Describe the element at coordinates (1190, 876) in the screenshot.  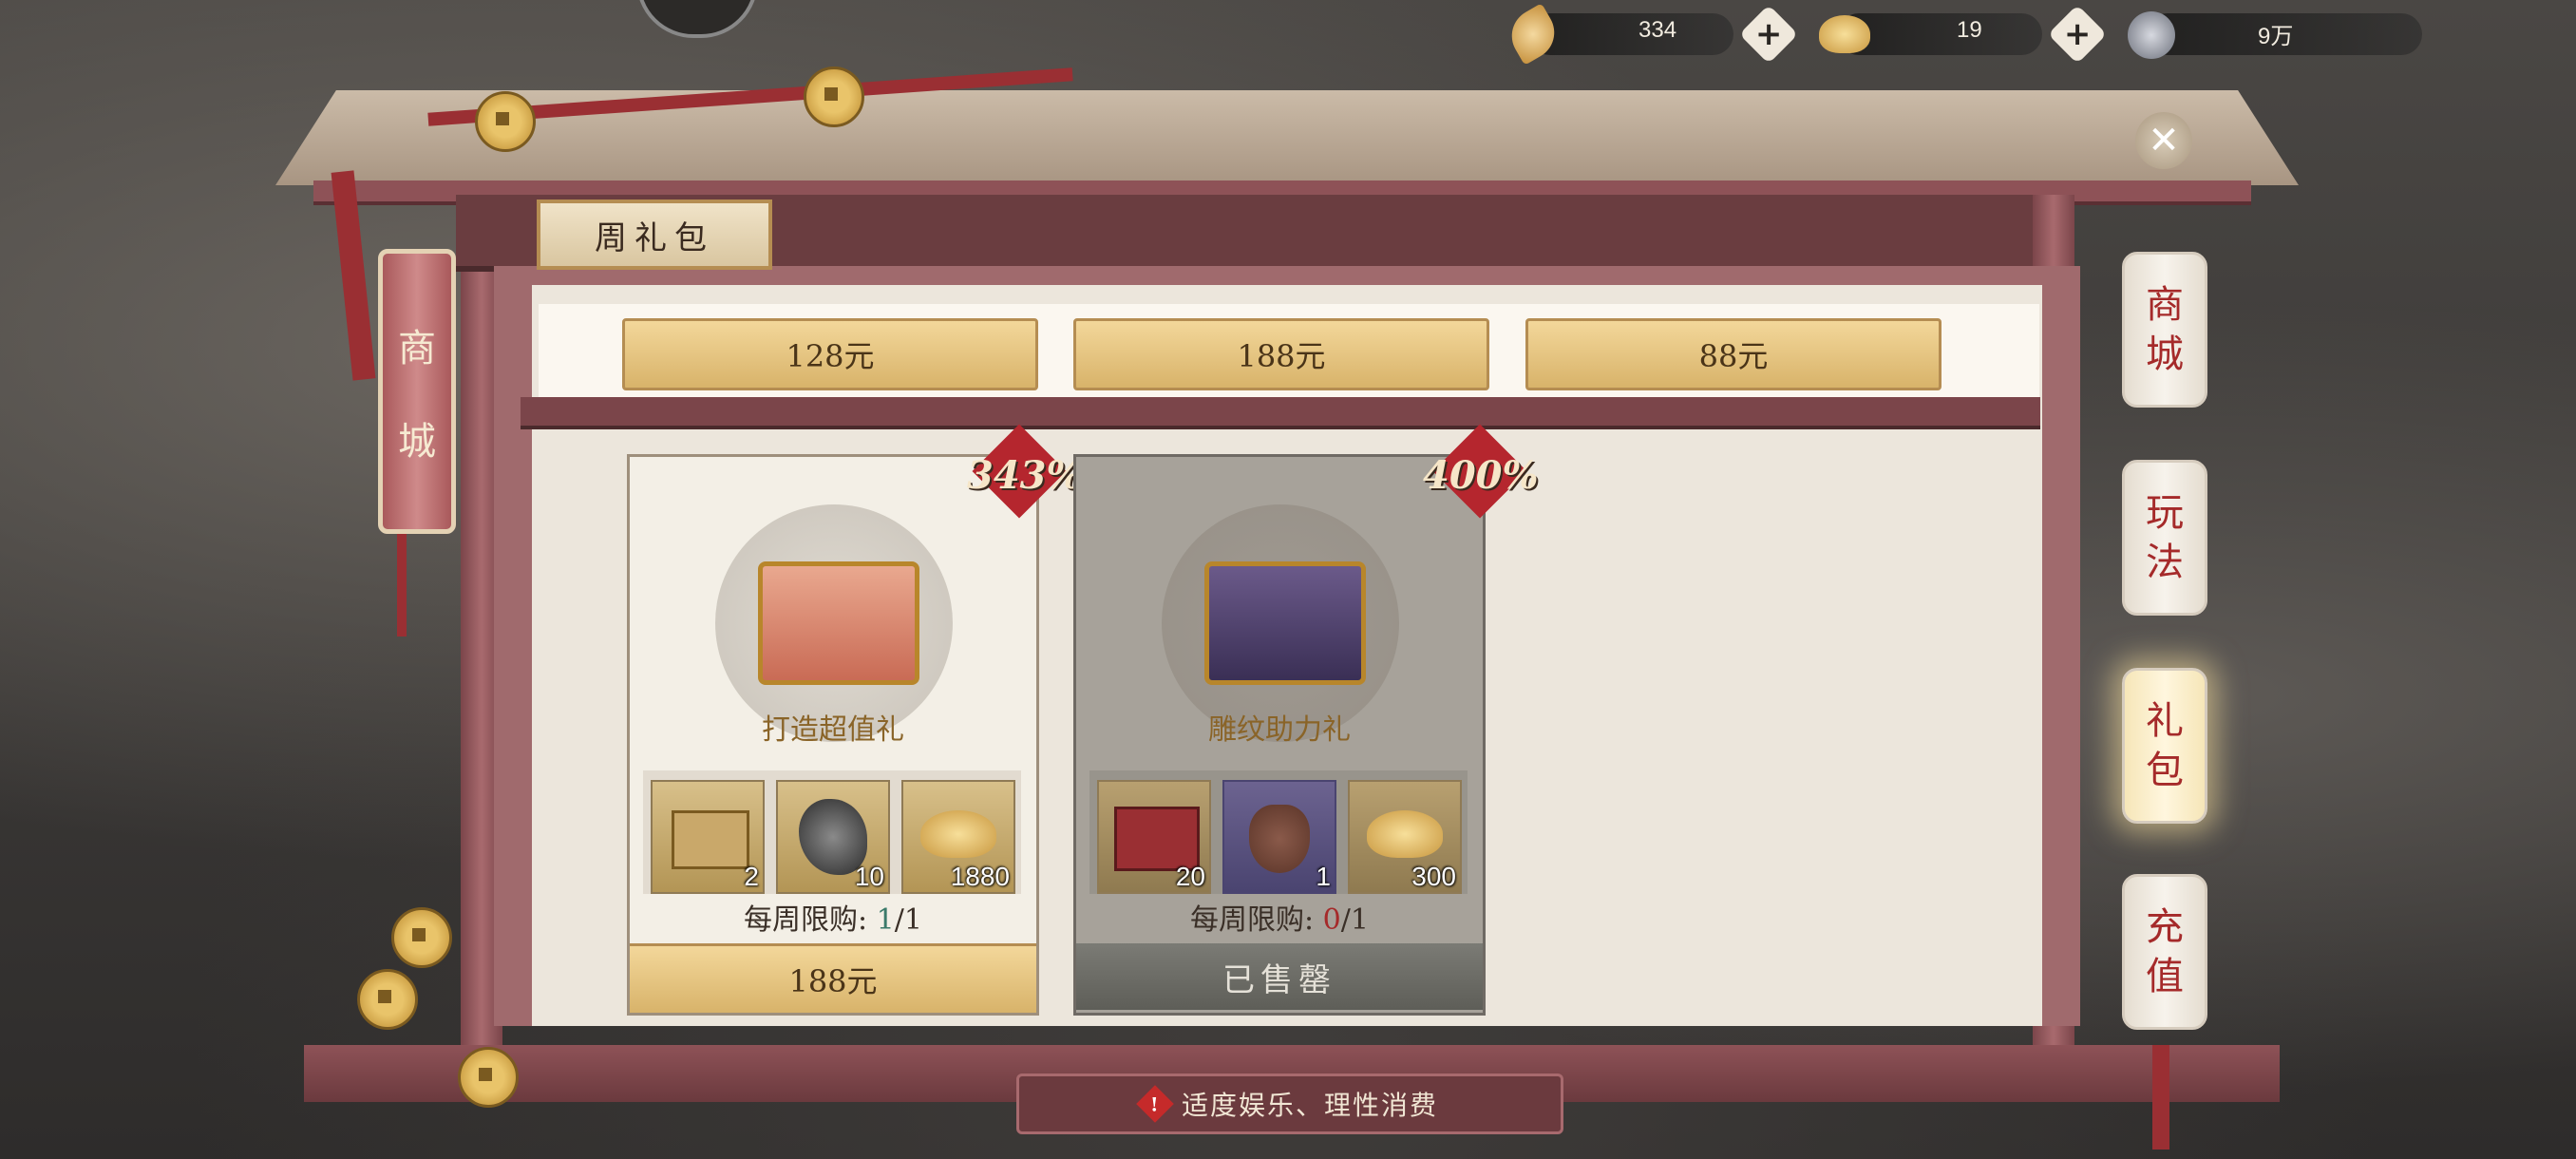
I see `item-count: 20` at that location.